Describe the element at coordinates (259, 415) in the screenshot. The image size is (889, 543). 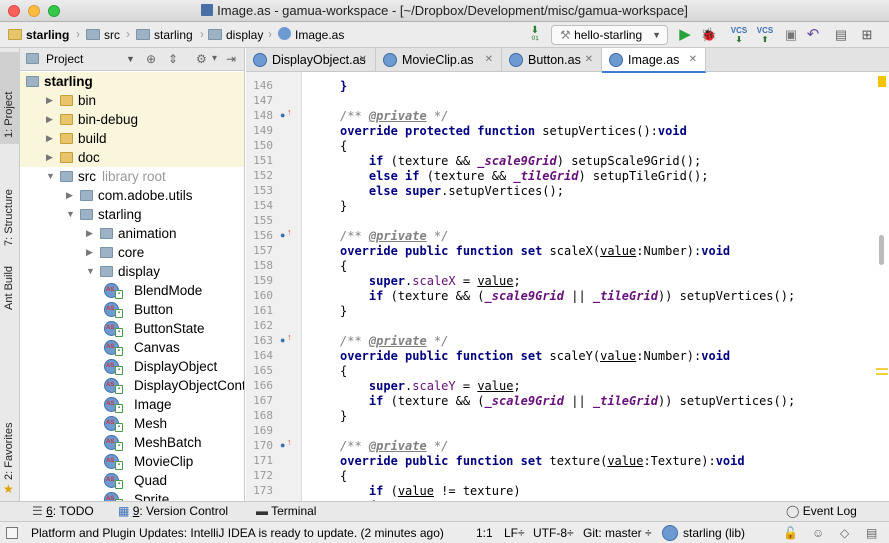
I see `line-number: 168` at that location.